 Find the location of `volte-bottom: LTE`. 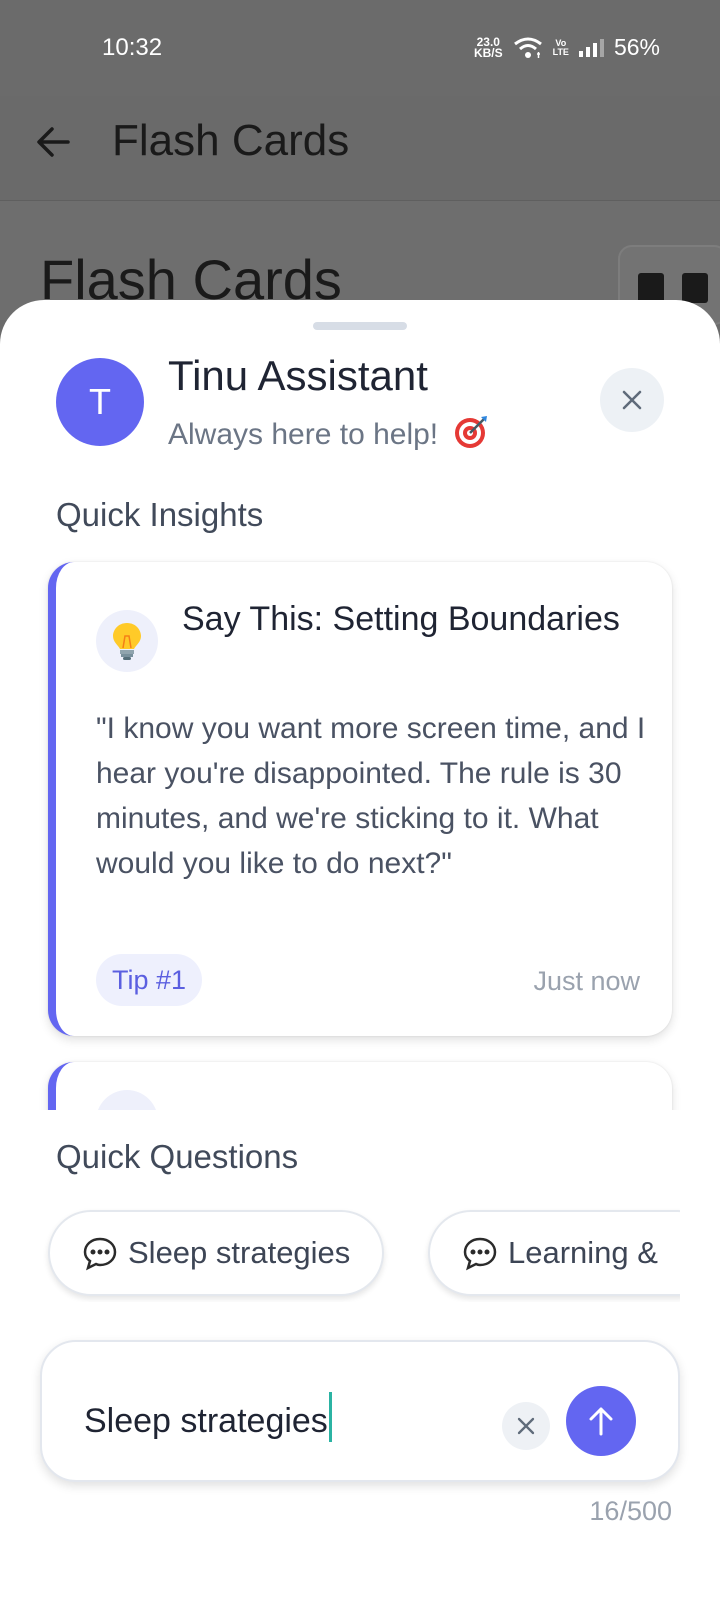

volte-bottom: LTE is located at coordinates (560, 51).